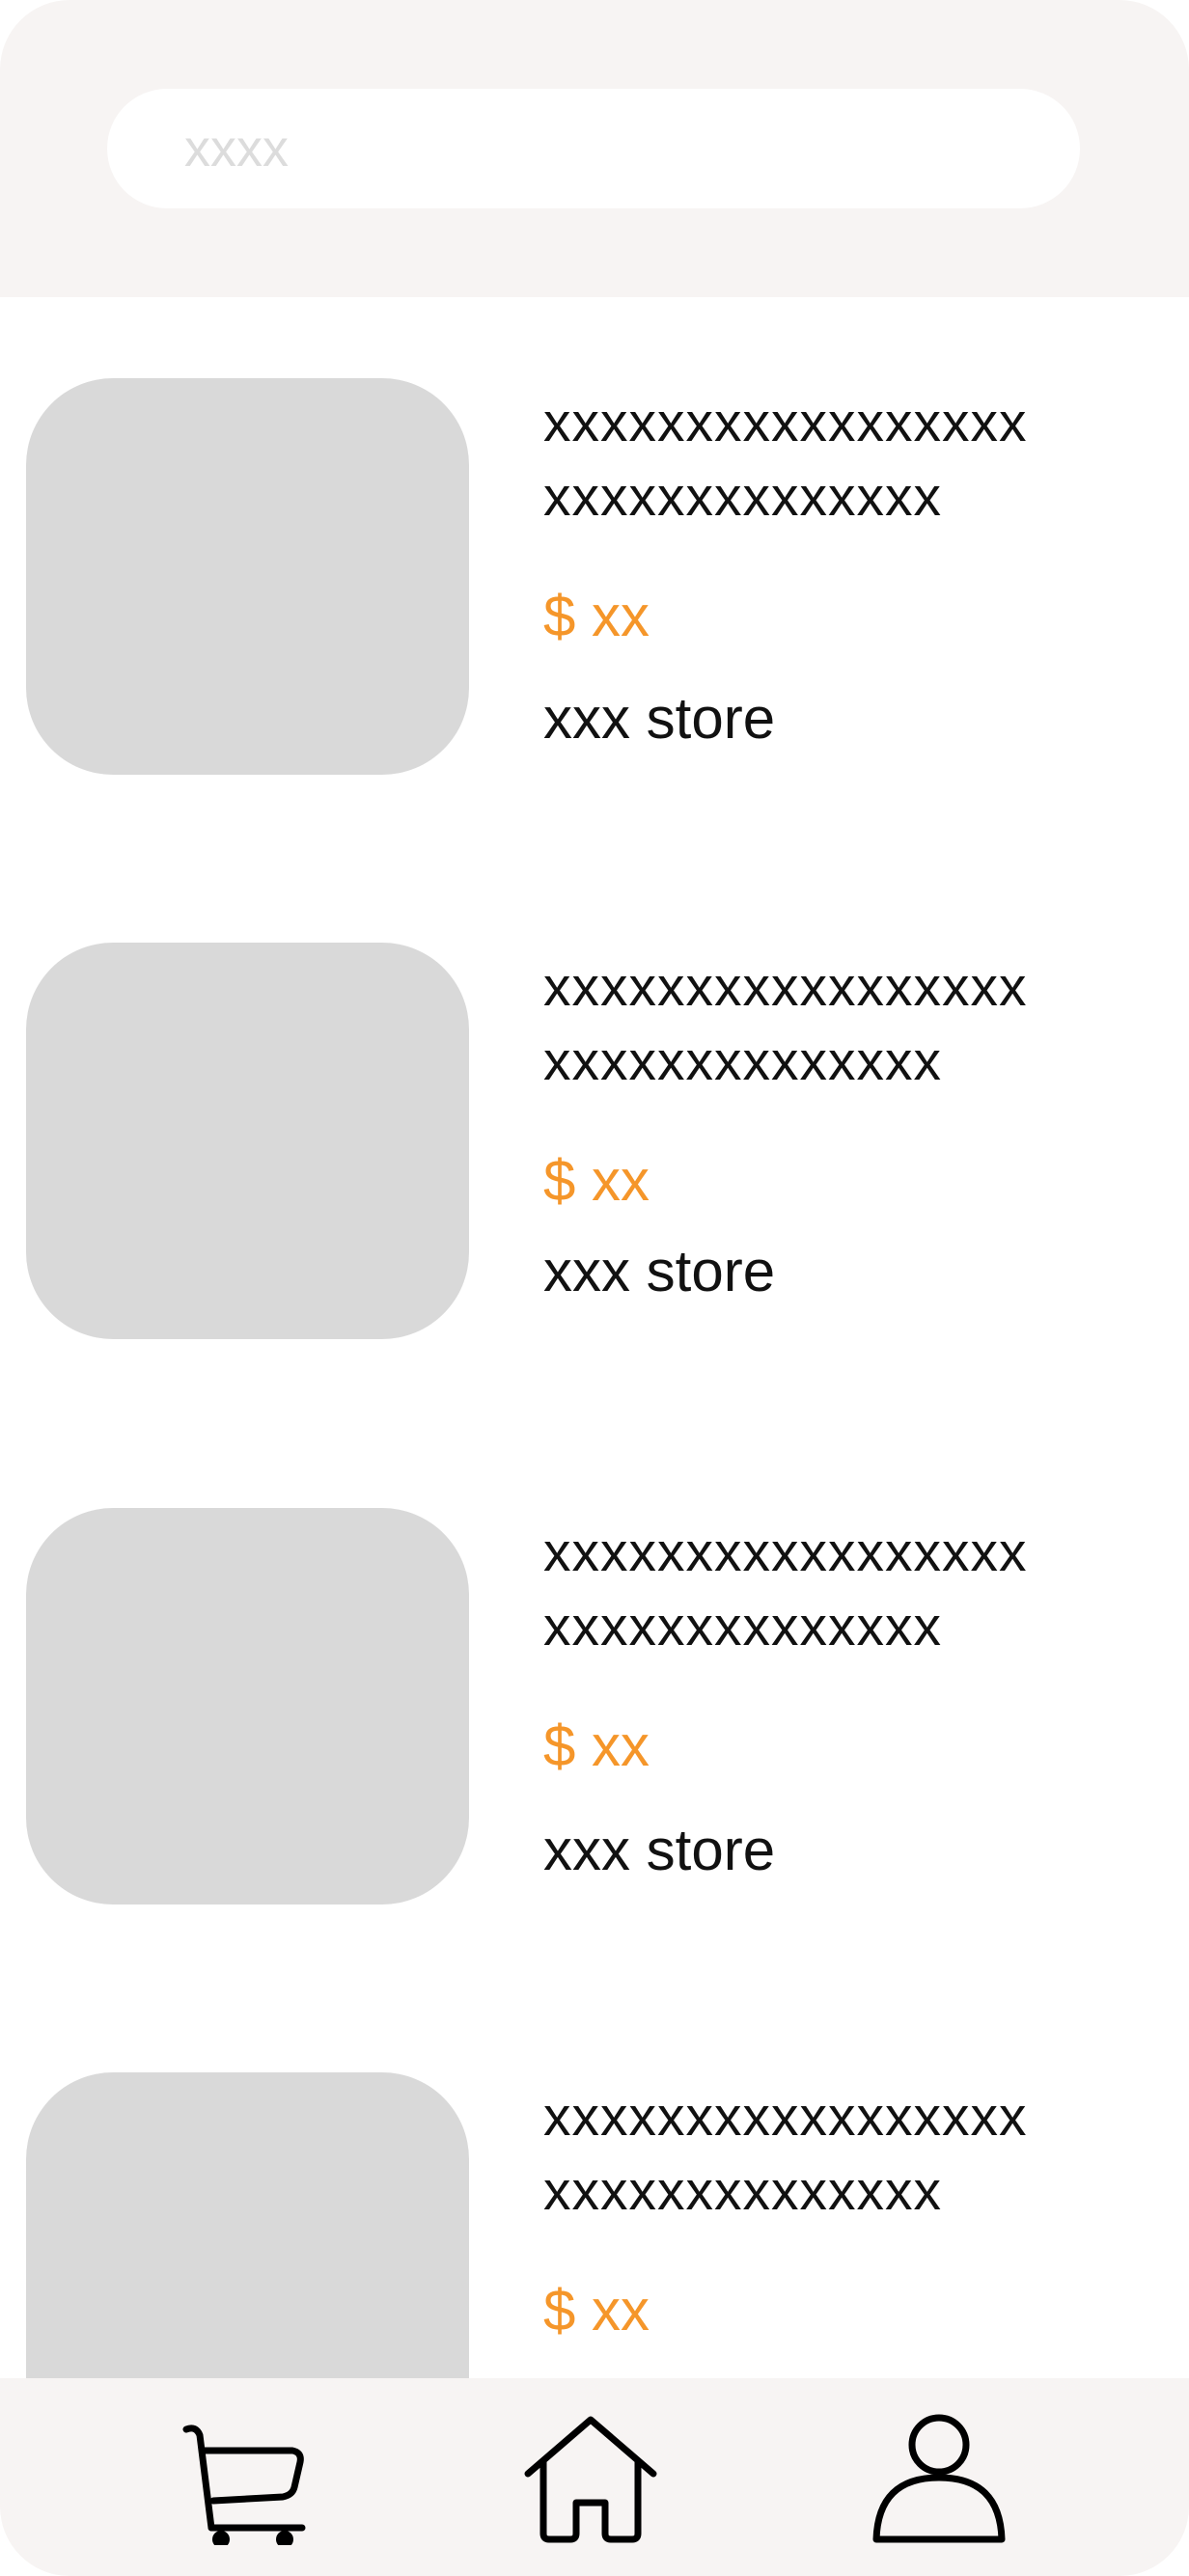  I want to click on bottom-tab-bar, so click(594, 2477).